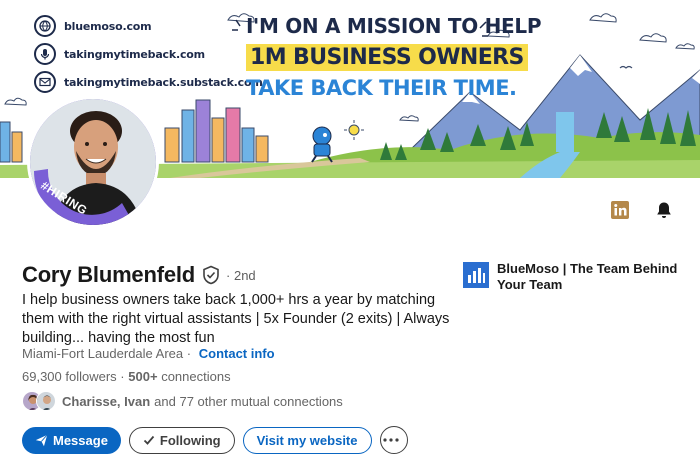 The height and width of the screenshot is (466, 700). What do you see at coordinates (142, 376) in the screenshot?
I see `connections-count: 500+` at bounding box center [142, 376].